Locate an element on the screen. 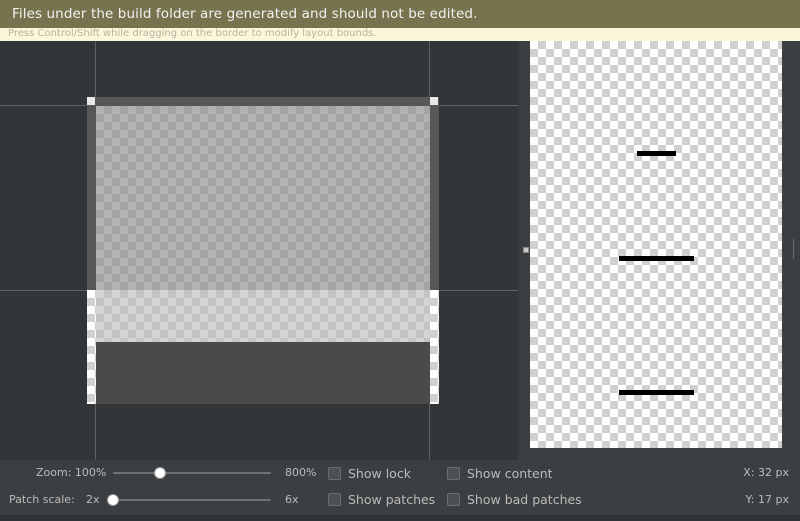 This screenshot has height=521, width=800. show-bad-patches-checkbox is located at coordinates (453, 499).